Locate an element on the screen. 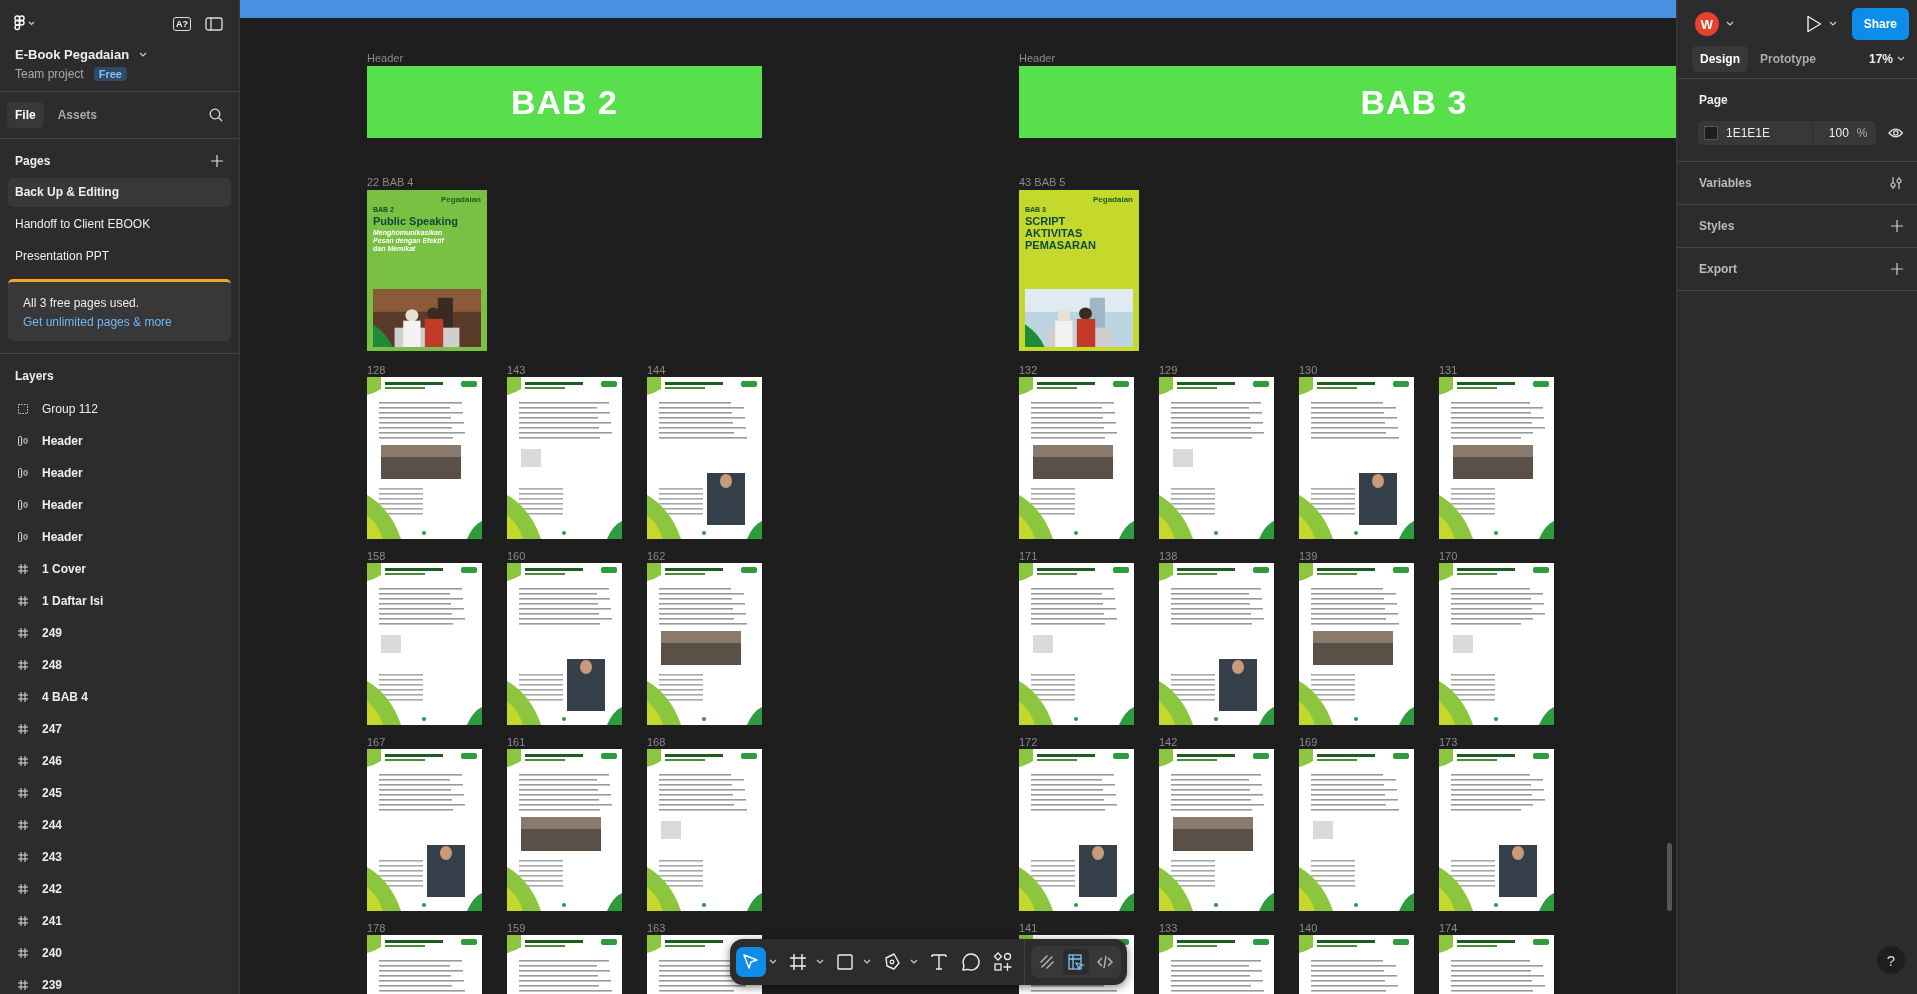  section-heading: Variables is located at coordinates (1725, 183).